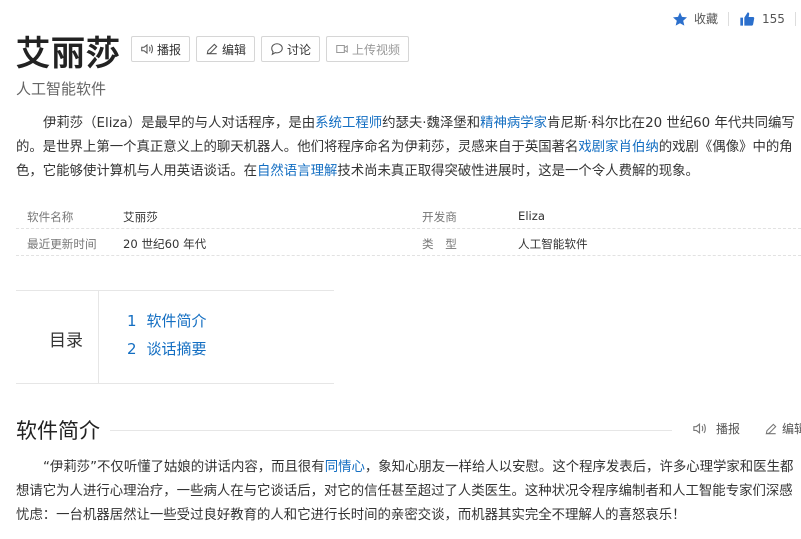 The image size is (801, 539). I want to click on discuss-label: 讨论, so click(299, 49).